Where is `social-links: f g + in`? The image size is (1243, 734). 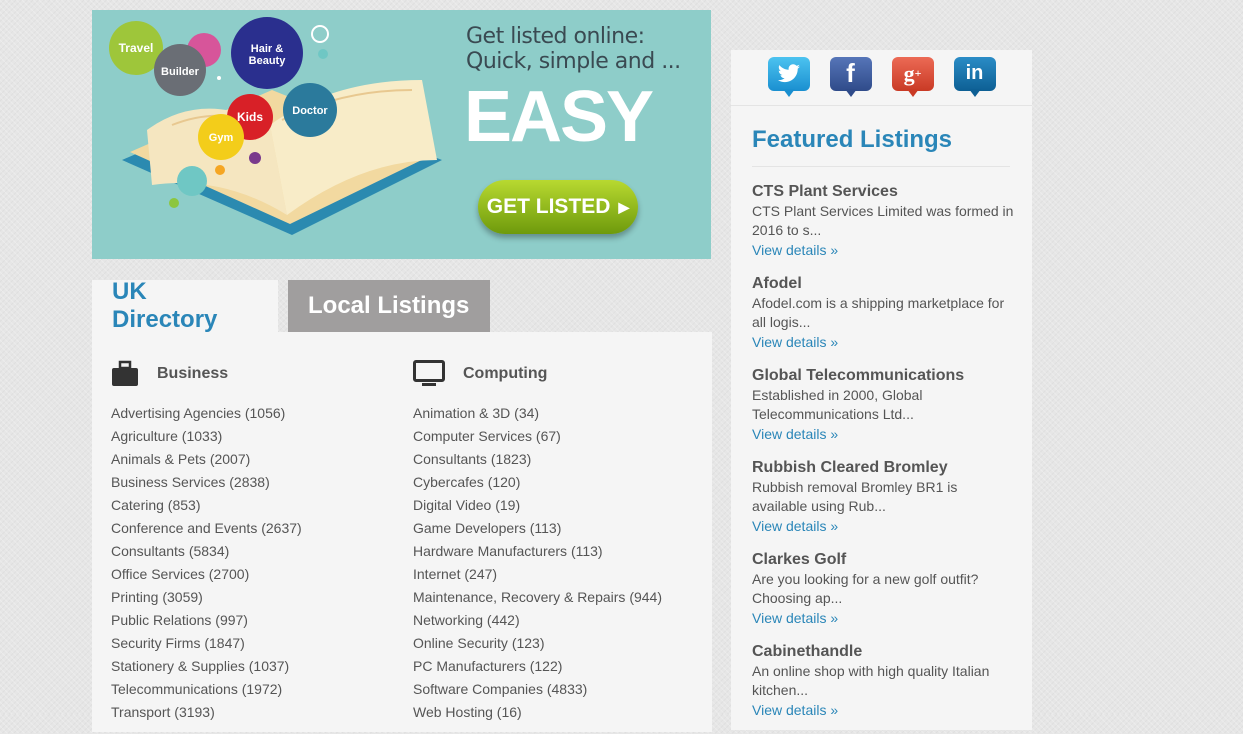 social-links: f g + in is located at coordinates (881, 78).